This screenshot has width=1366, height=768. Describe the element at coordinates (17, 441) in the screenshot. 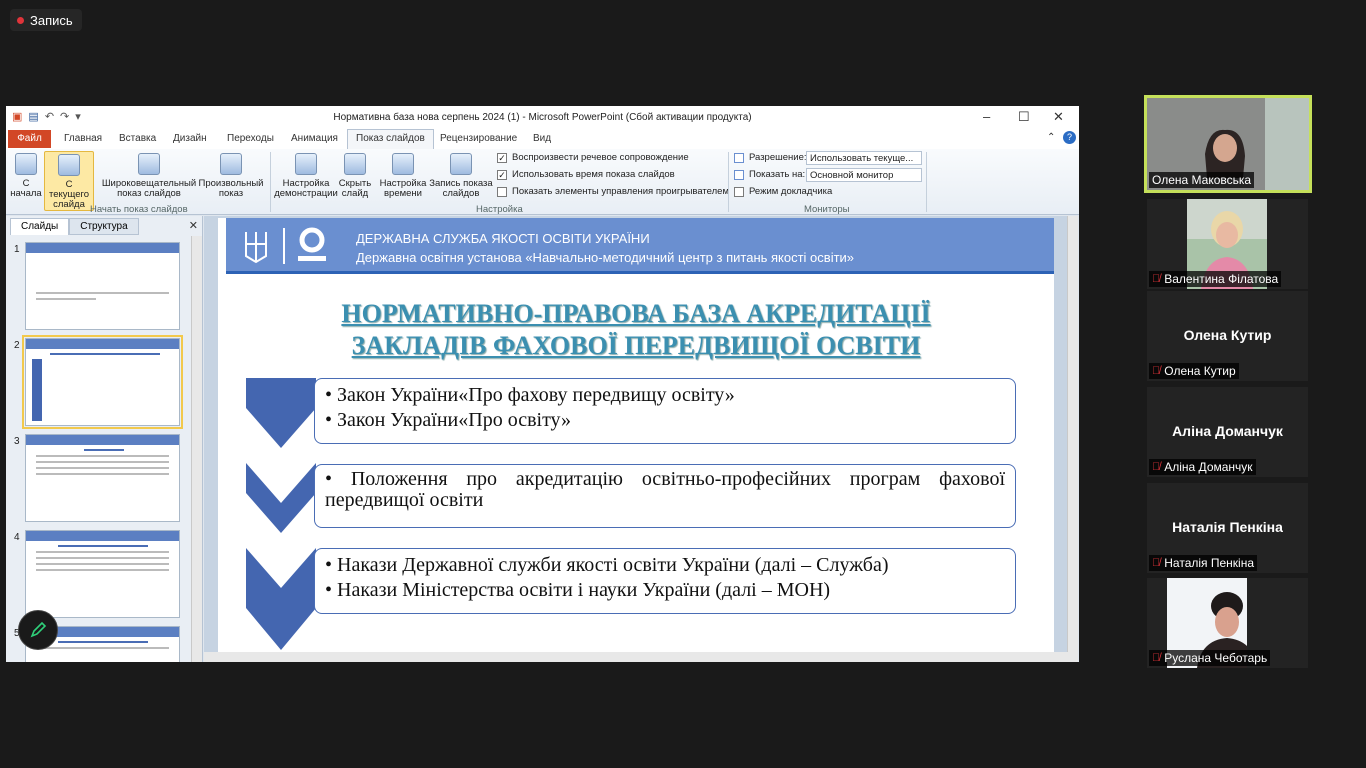

I see `slide-number: 3` at that location.